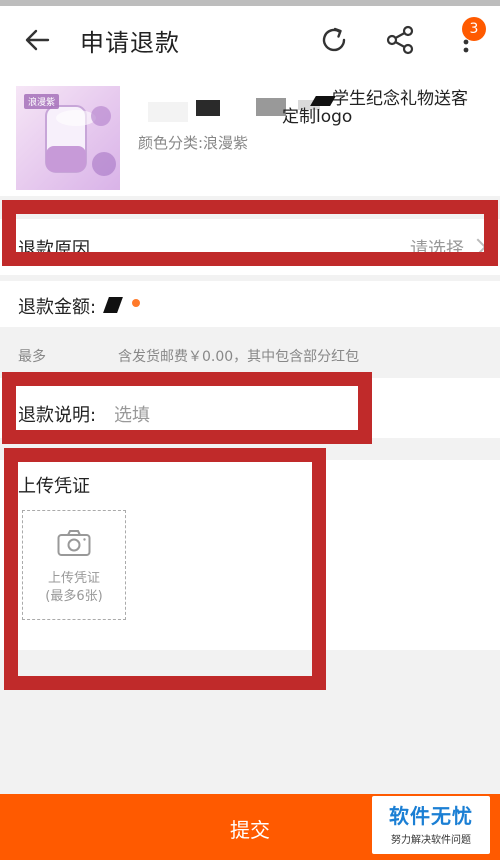 The height and width of the screenshot is (860, 500). I want to click on page-title: 申请退款, so click(130, 43).